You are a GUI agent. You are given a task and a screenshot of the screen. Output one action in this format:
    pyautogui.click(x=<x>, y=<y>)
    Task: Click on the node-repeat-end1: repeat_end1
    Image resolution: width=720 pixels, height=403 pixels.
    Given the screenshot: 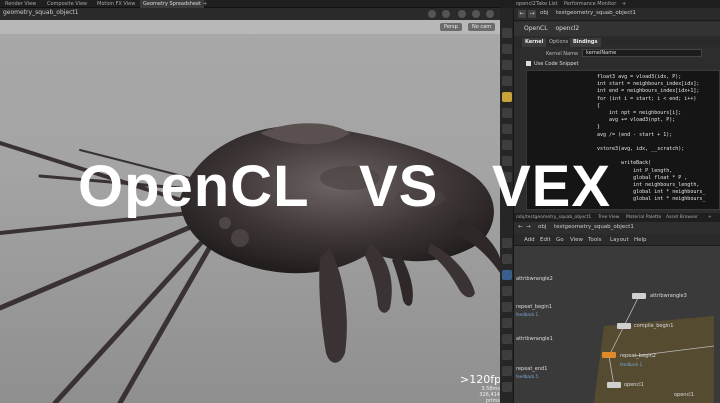 What is the action you would take?
    pyautogui.click(x=531, y=369)
    